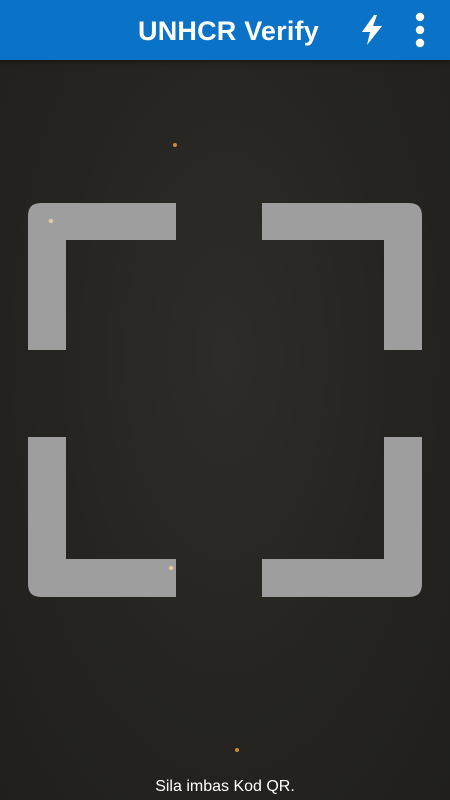 This screenshot has width=450, height=800. What do you see at coordinates (102, 517) in the screenshot?
I see `scan-corner-bottom-left` at bounding box center [102, 517].